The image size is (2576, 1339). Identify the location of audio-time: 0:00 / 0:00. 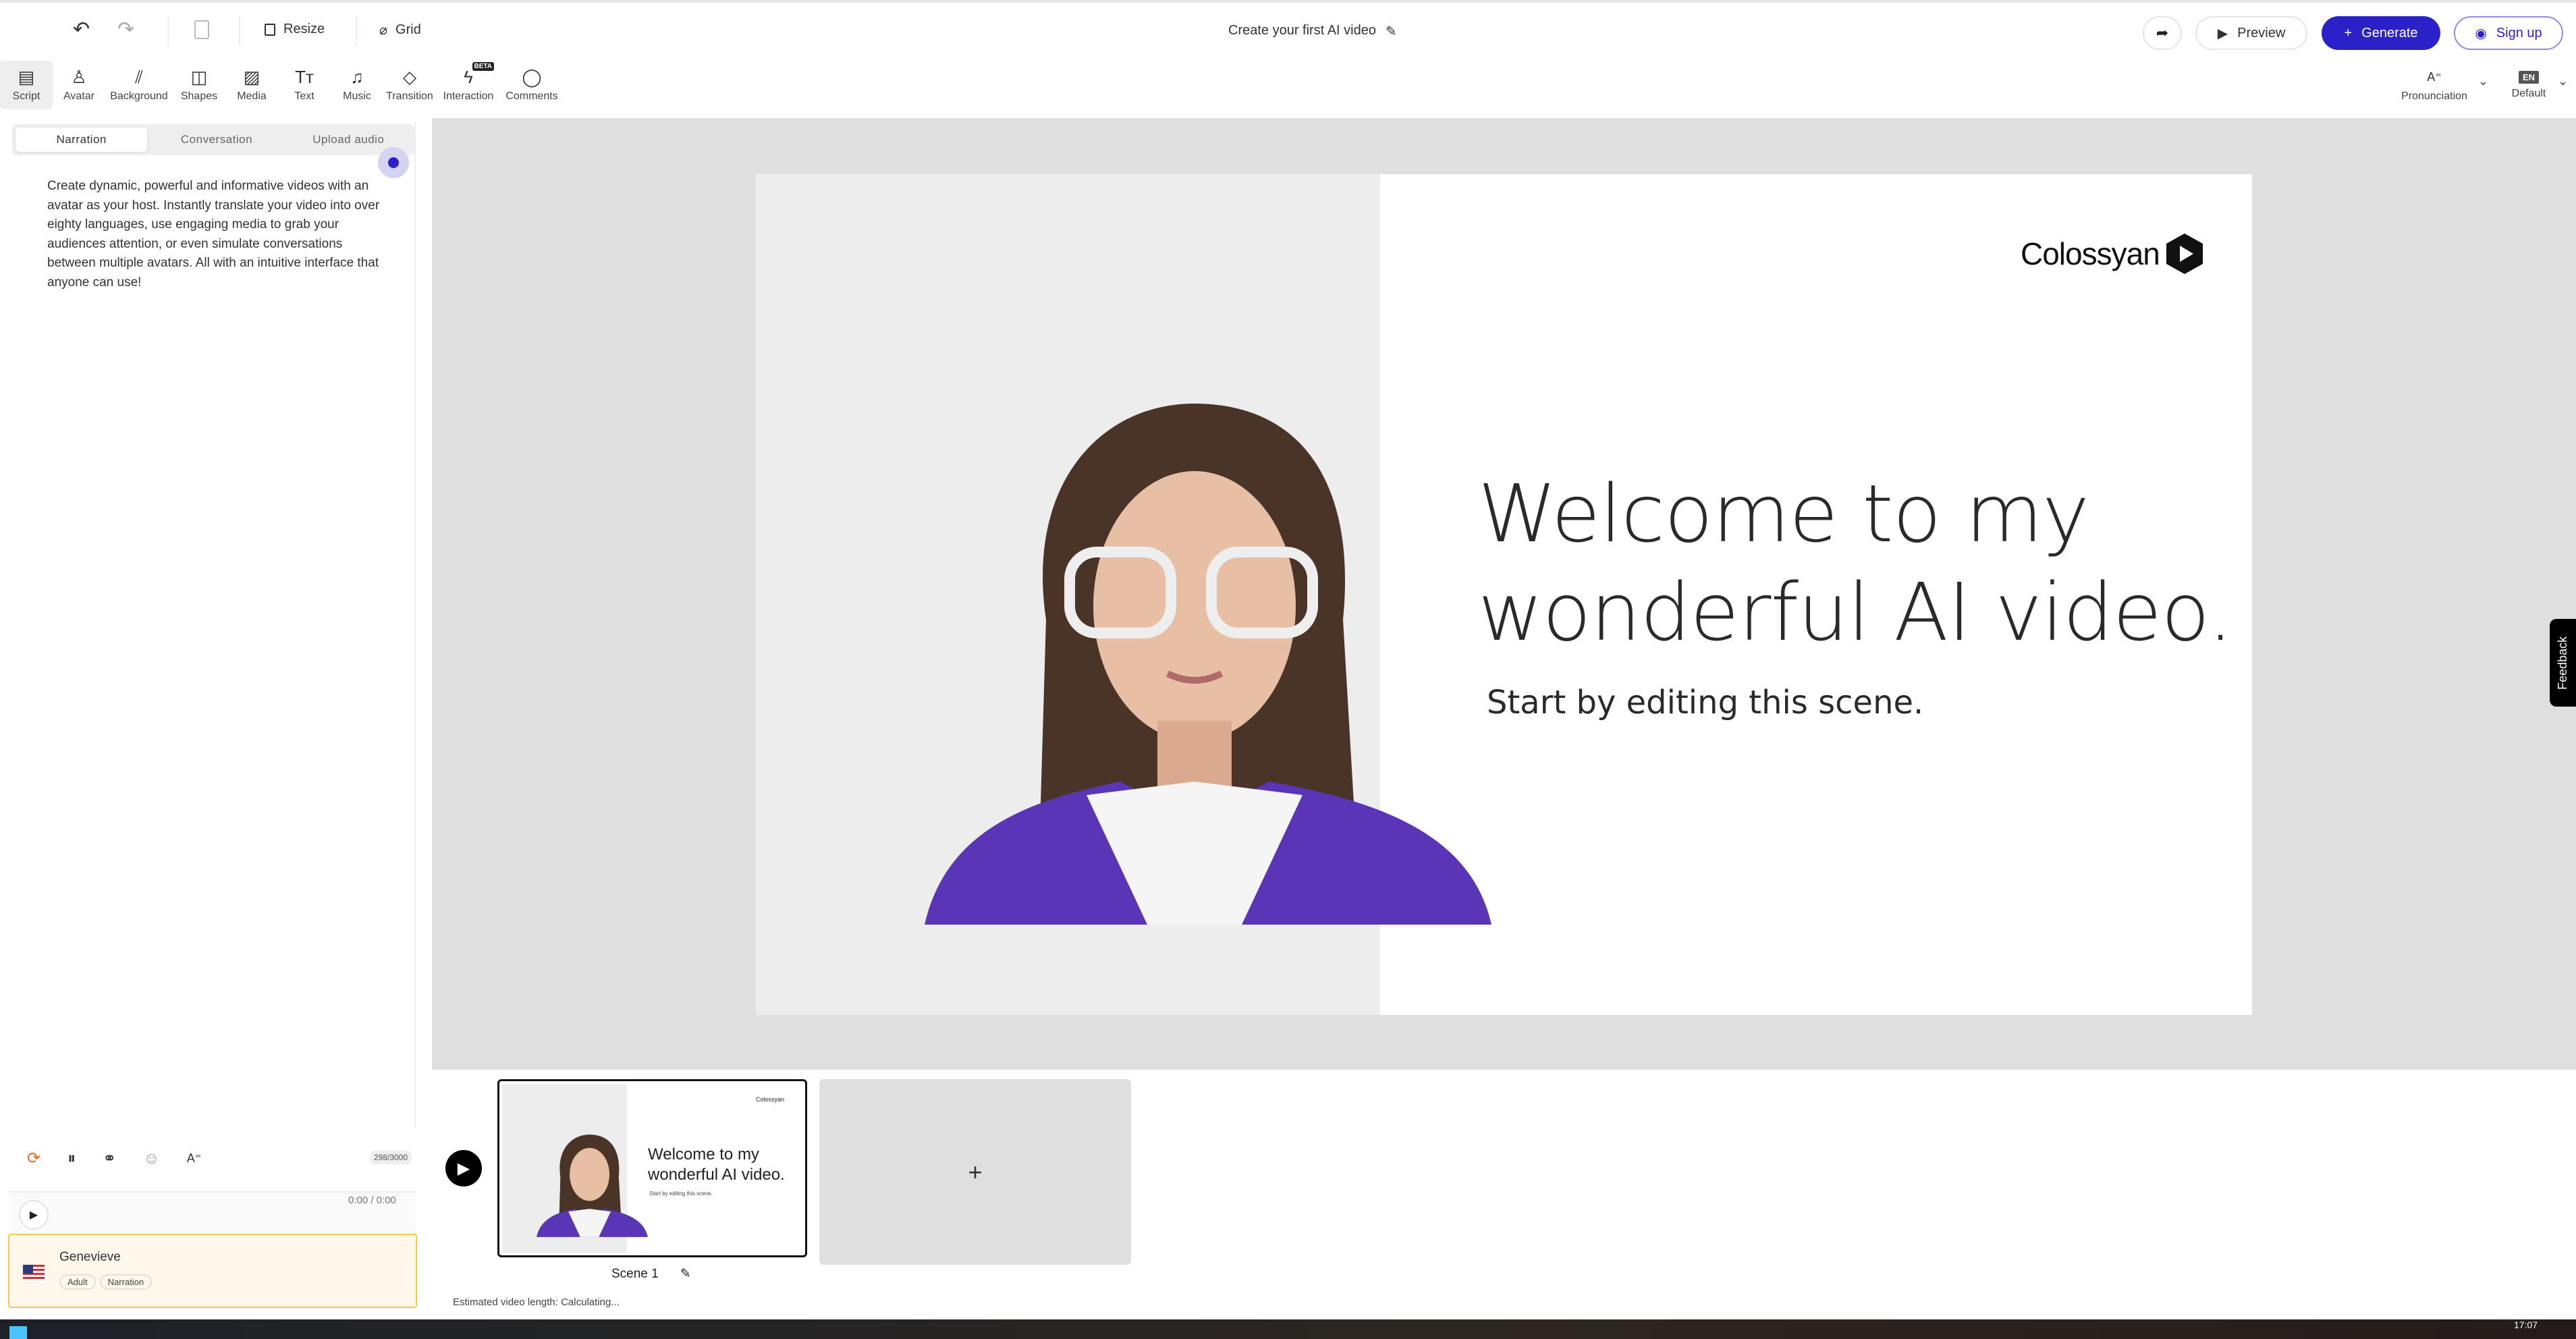
(372, 1200).